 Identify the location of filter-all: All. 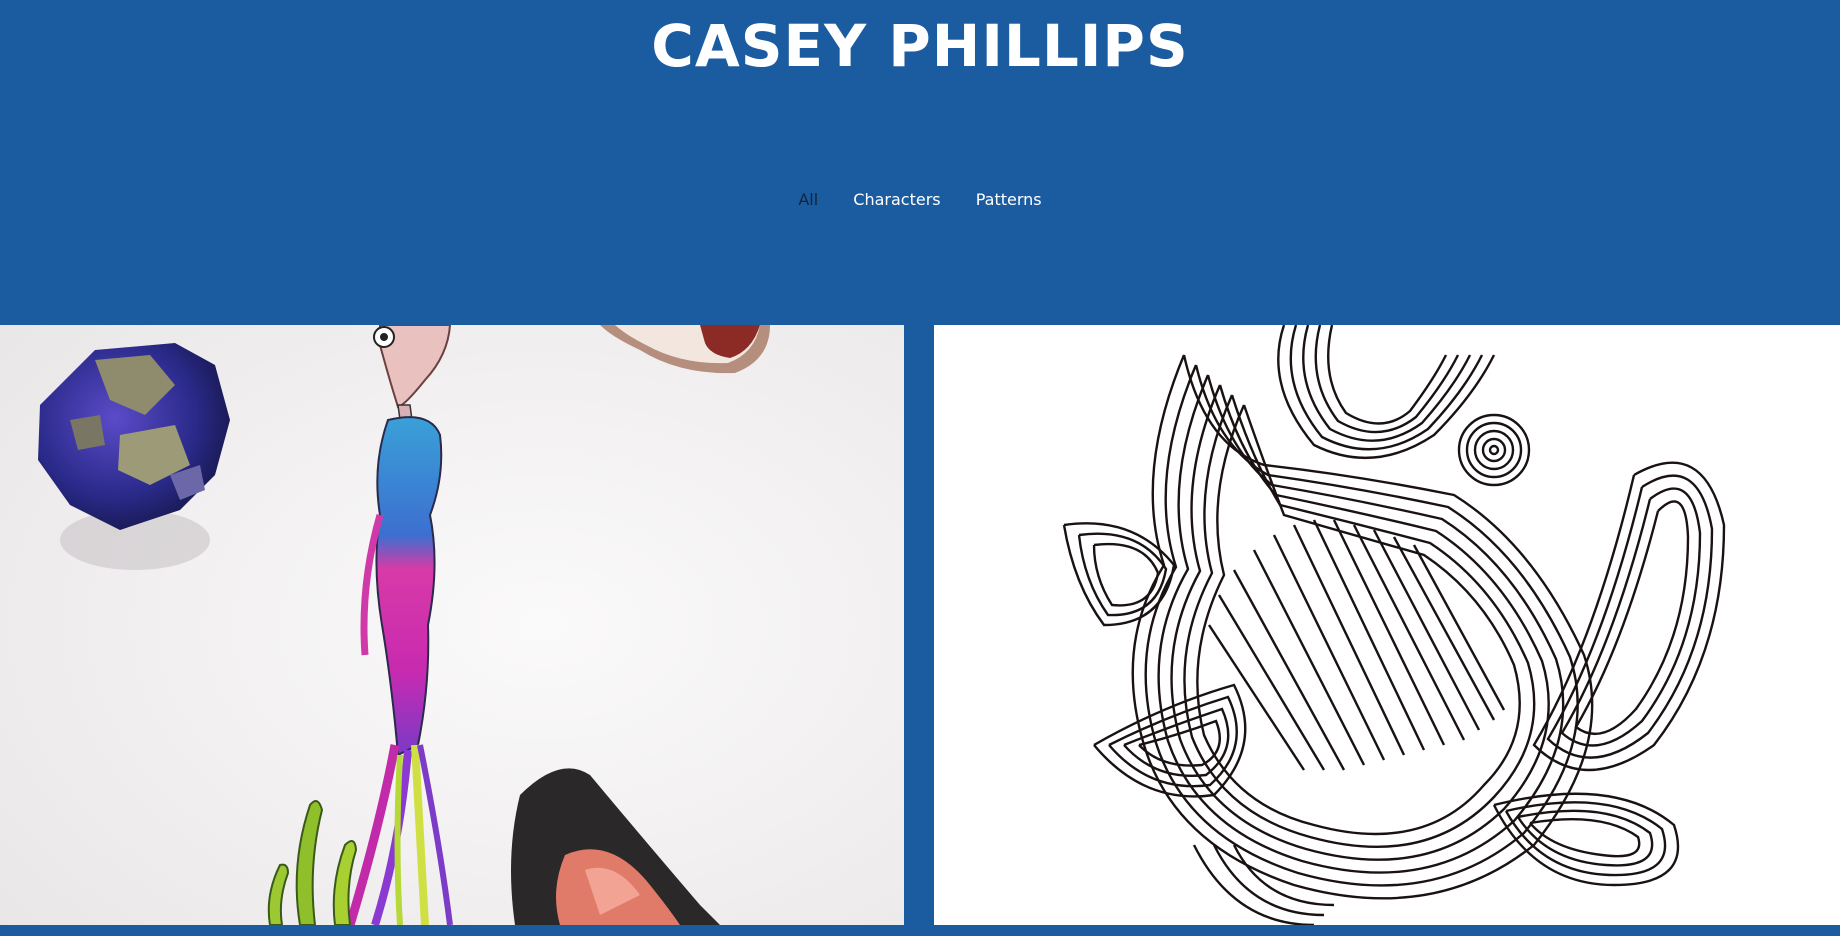
(808, 199).